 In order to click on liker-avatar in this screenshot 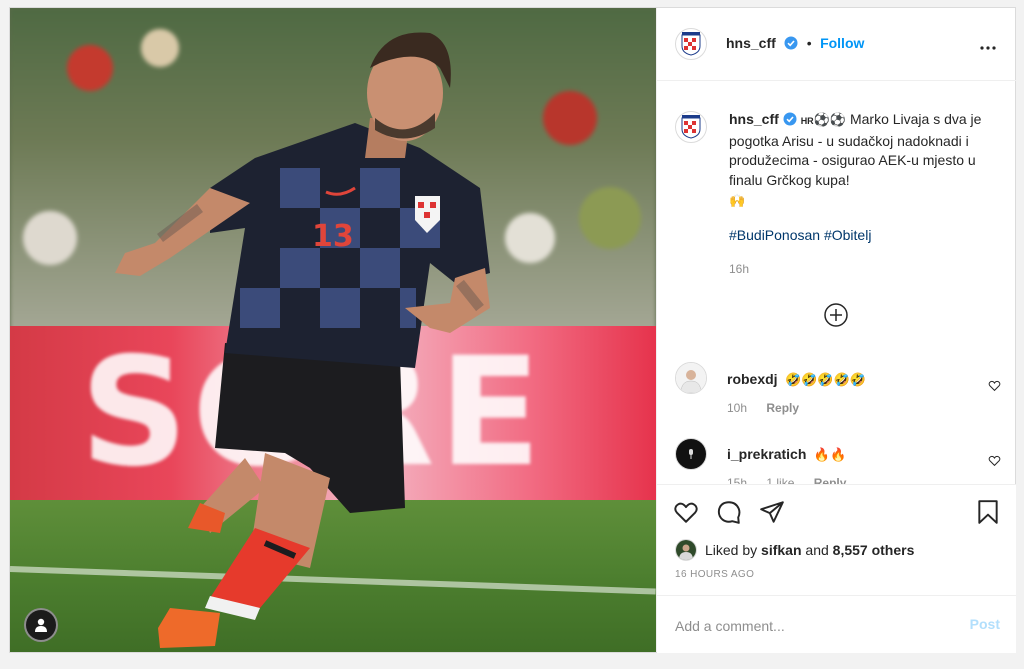, I will do `click(686, 550)`.